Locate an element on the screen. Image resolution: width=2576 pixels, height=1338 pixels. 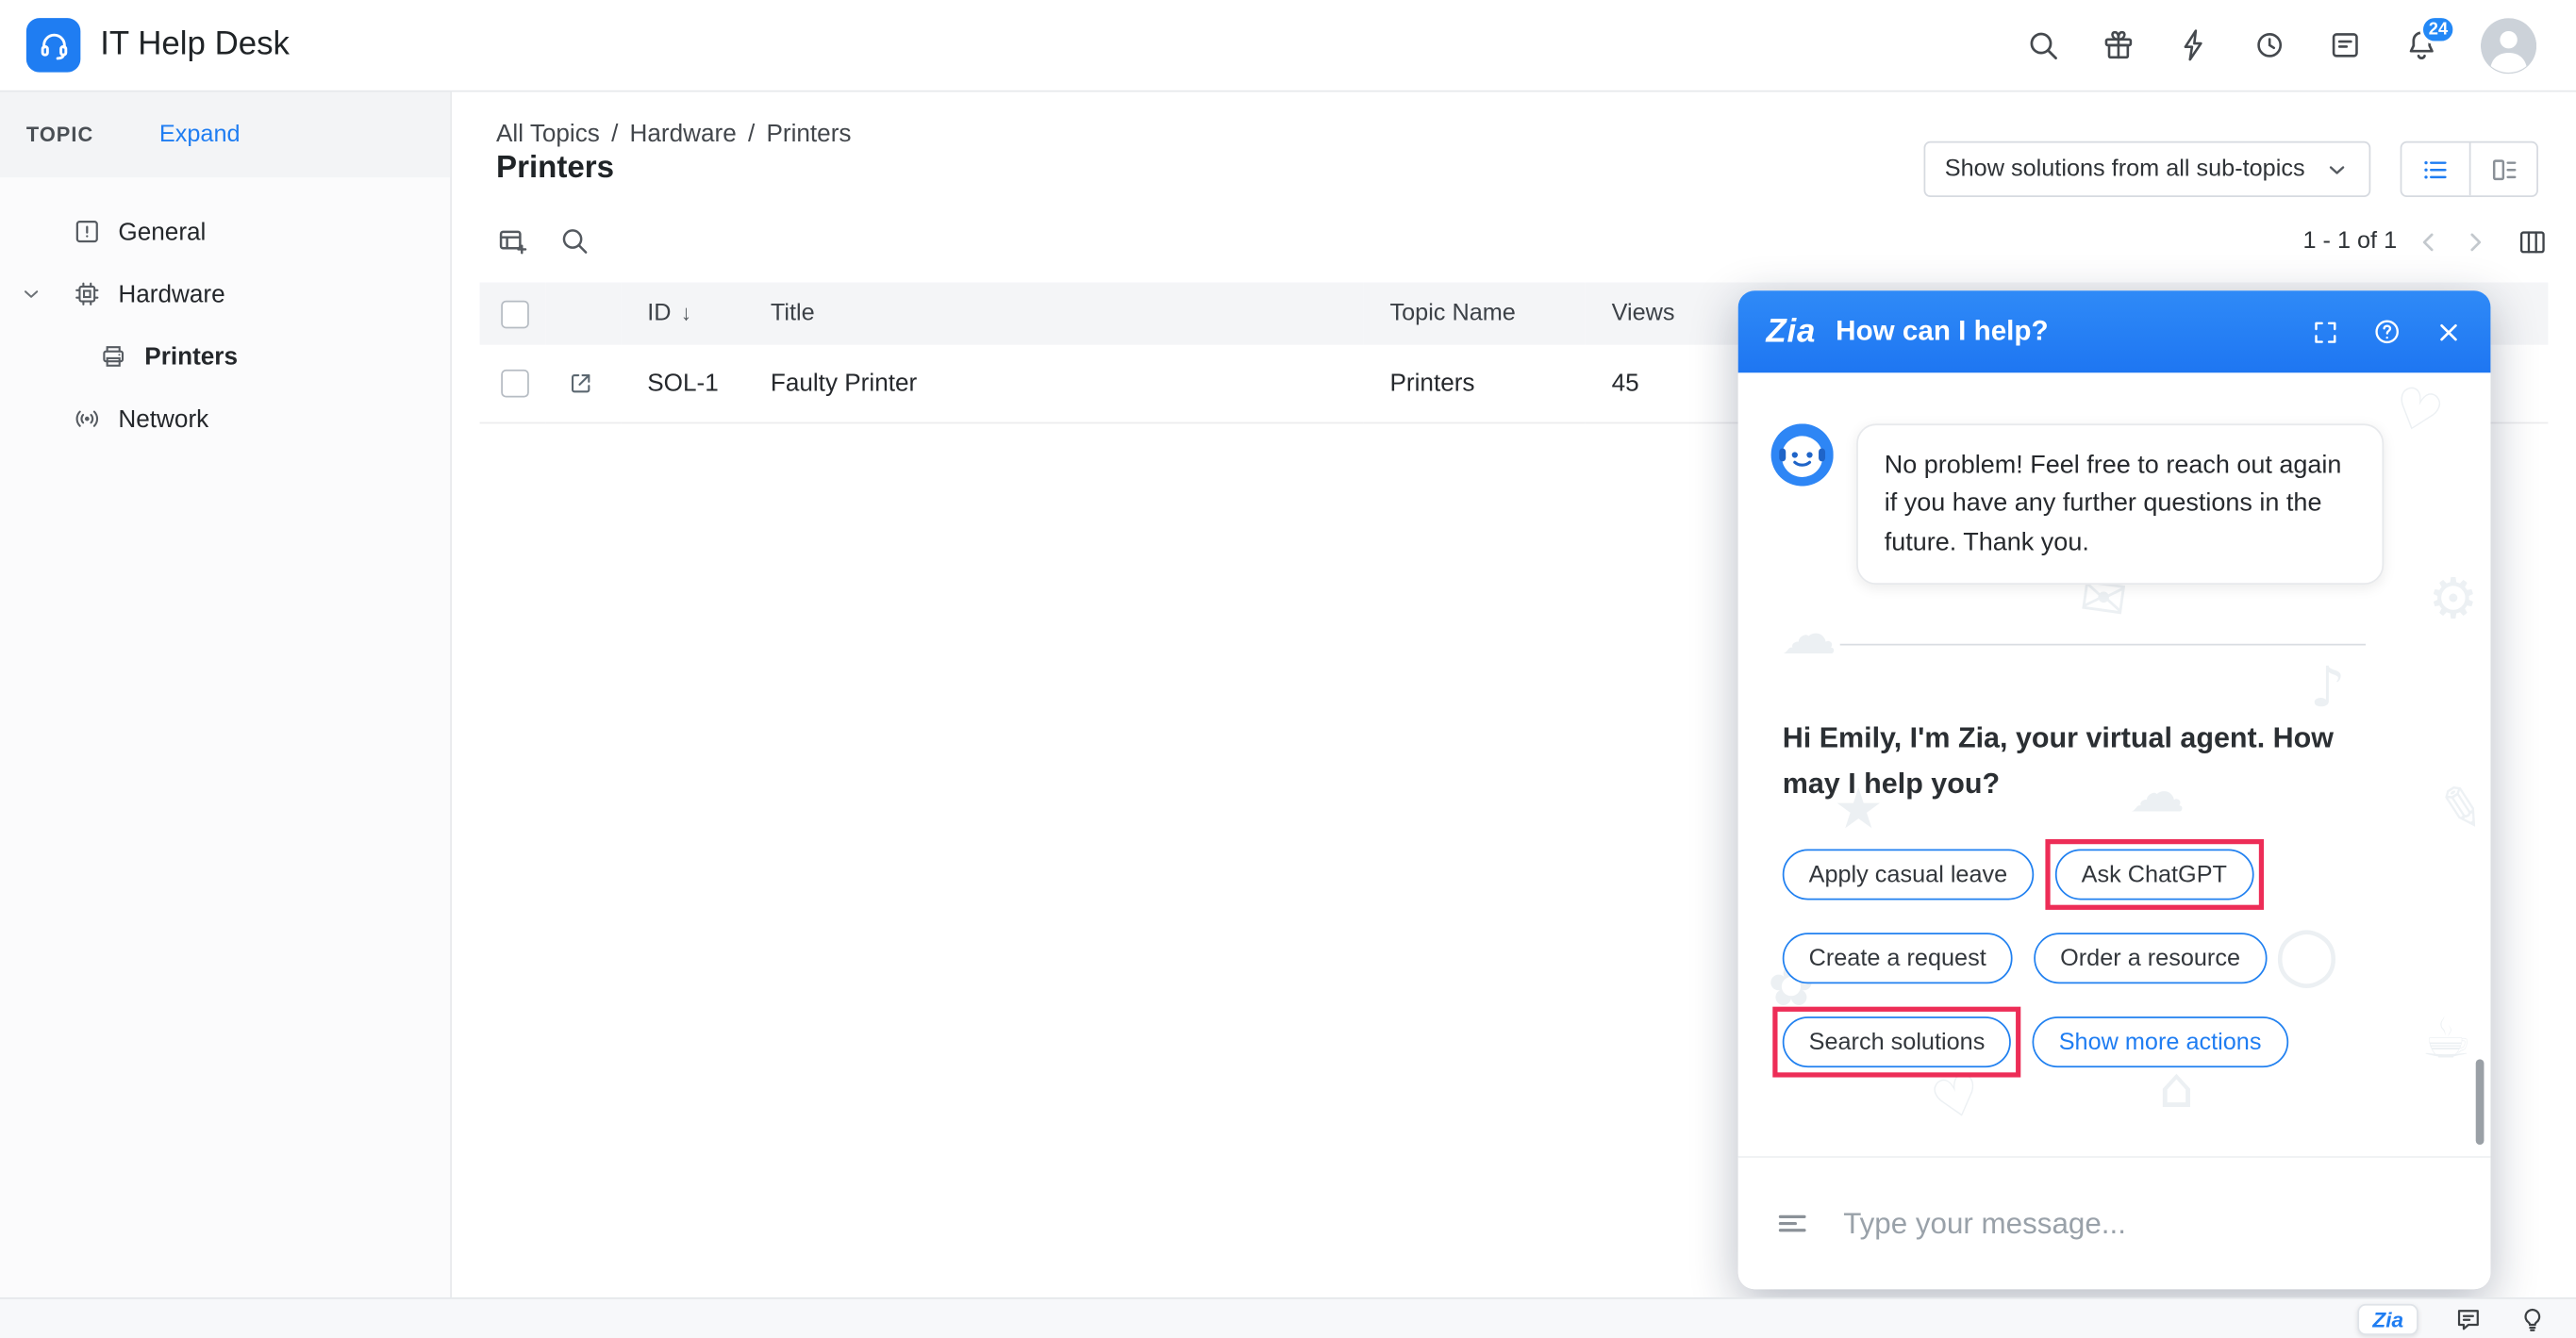
sidebar-header: TOPIC Expand is located at coordinates (225, 135).